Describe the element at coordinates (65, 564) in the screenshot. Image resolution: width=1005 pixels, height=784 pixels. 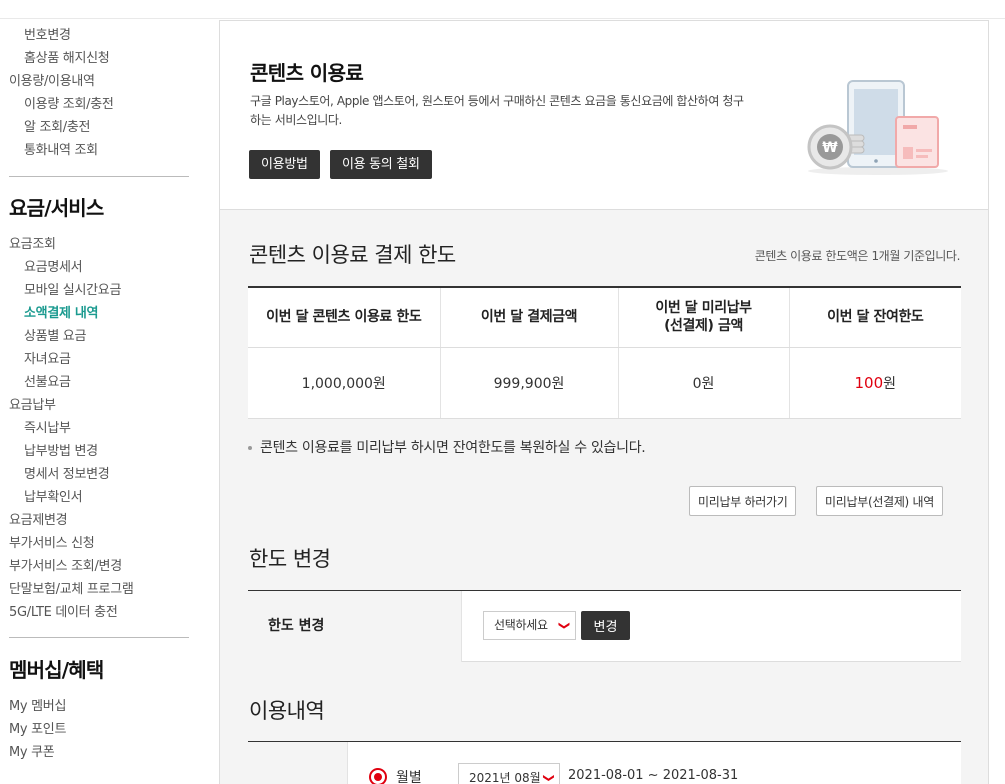
I see `sidebar-item-addon-manage: 부가서비스 조회/변경` at that location.